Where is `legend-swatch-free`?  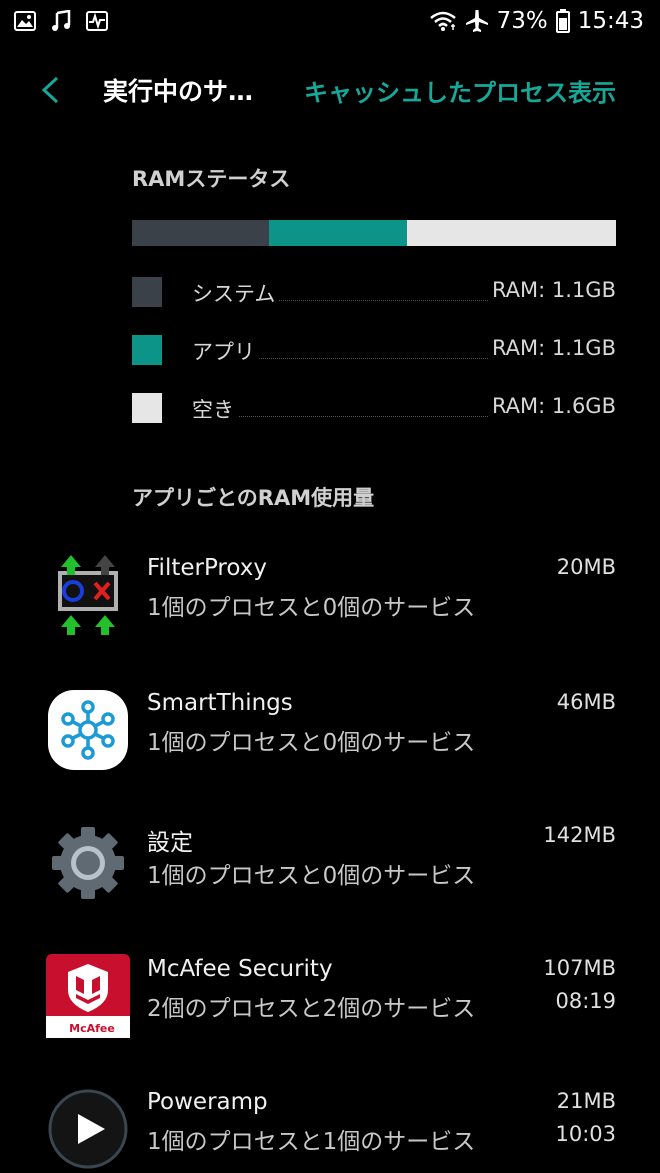
legend-swatch-free is located at coordinates (147, 408).